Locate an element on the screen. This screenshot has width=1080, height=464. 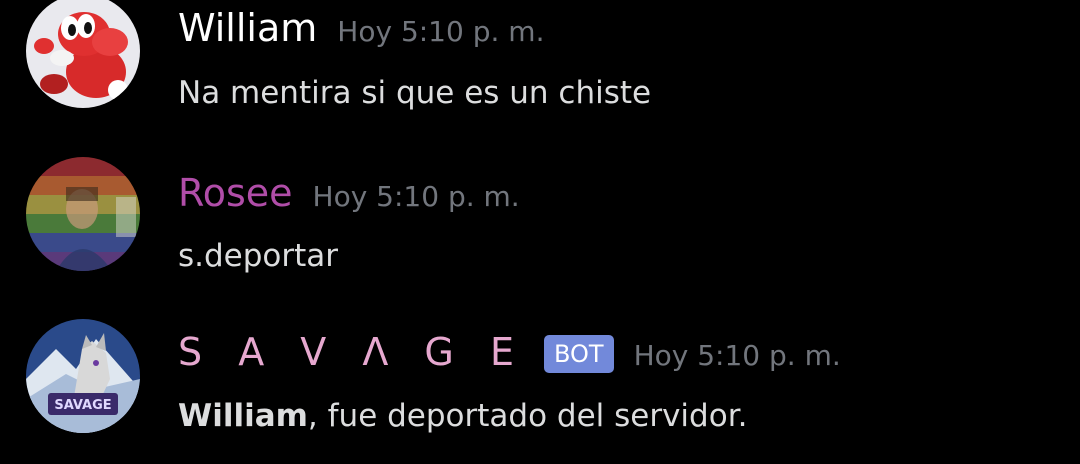
message-text: William, fue deportado del servidor. is located at coordinates (462, 416).